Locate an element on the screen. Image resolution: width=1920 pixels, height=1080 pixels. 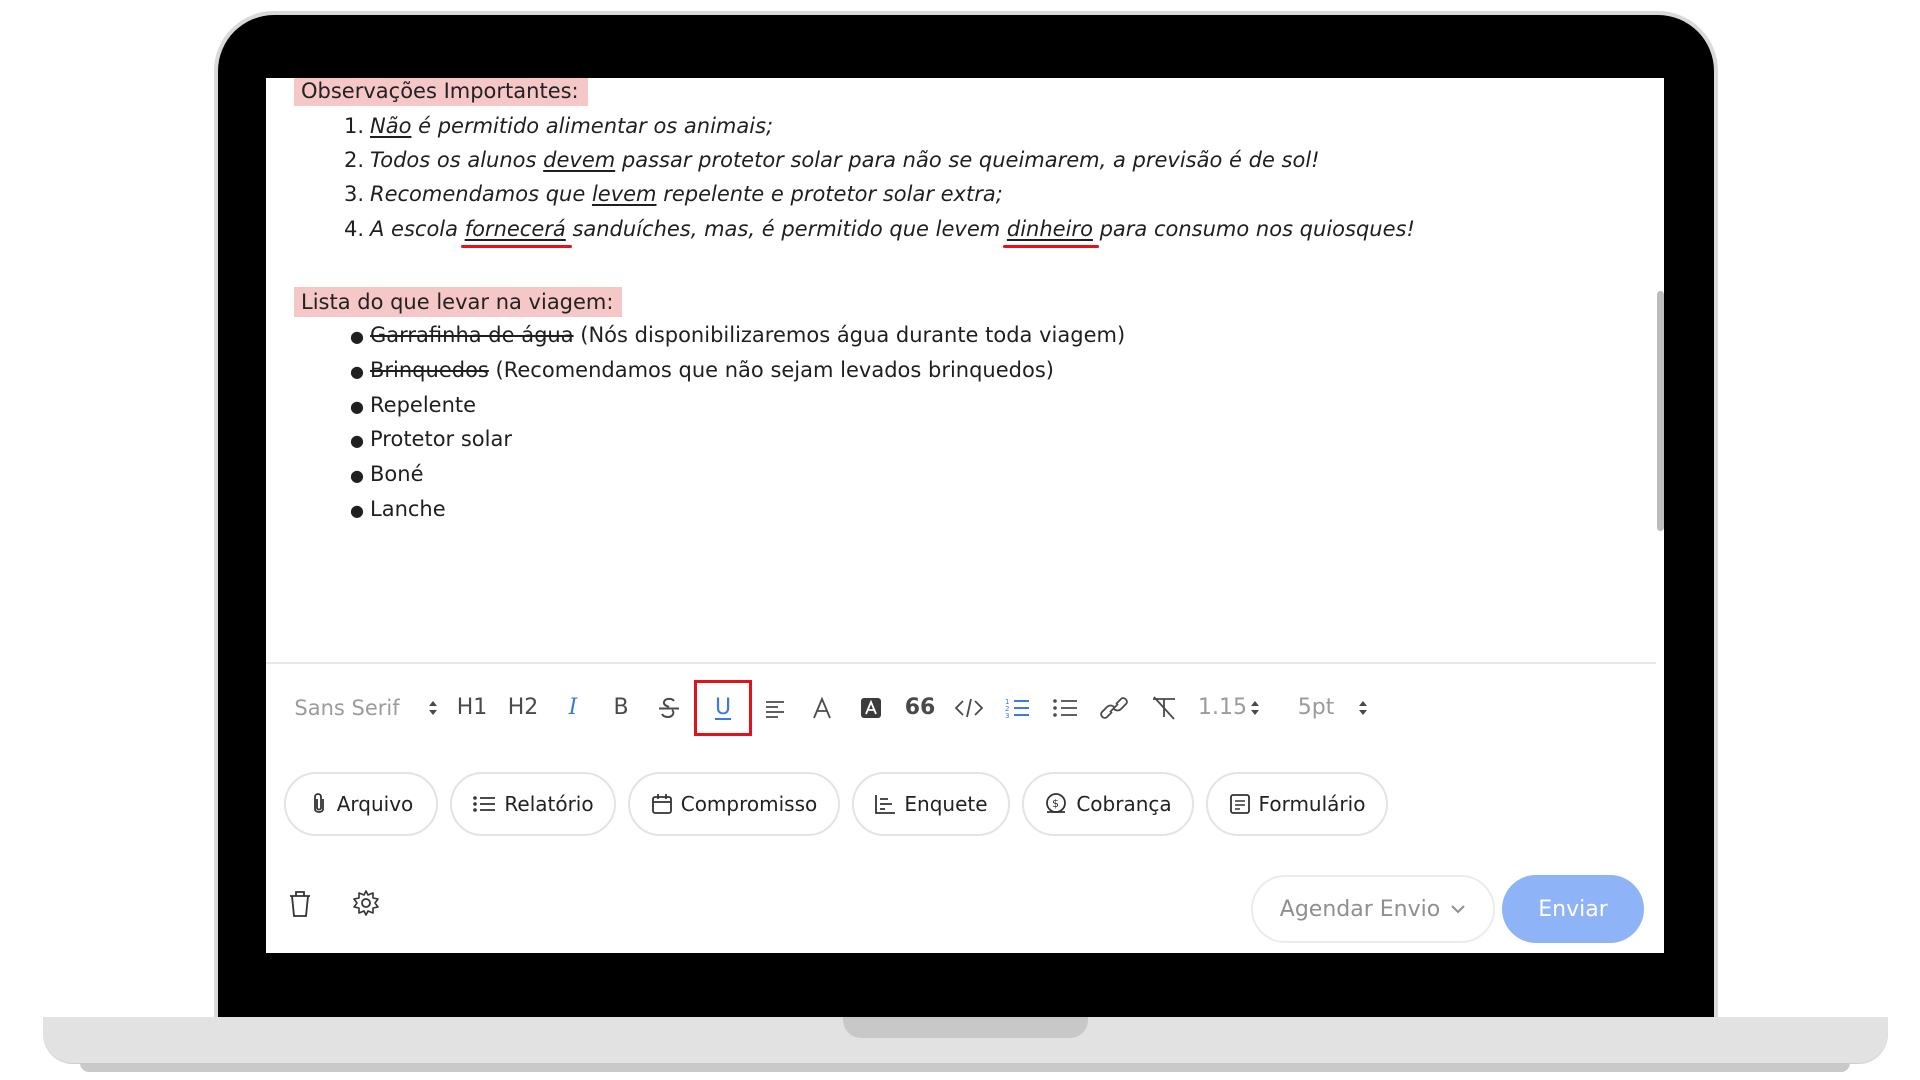
bold-button: B is located at coordinates (621, 708).